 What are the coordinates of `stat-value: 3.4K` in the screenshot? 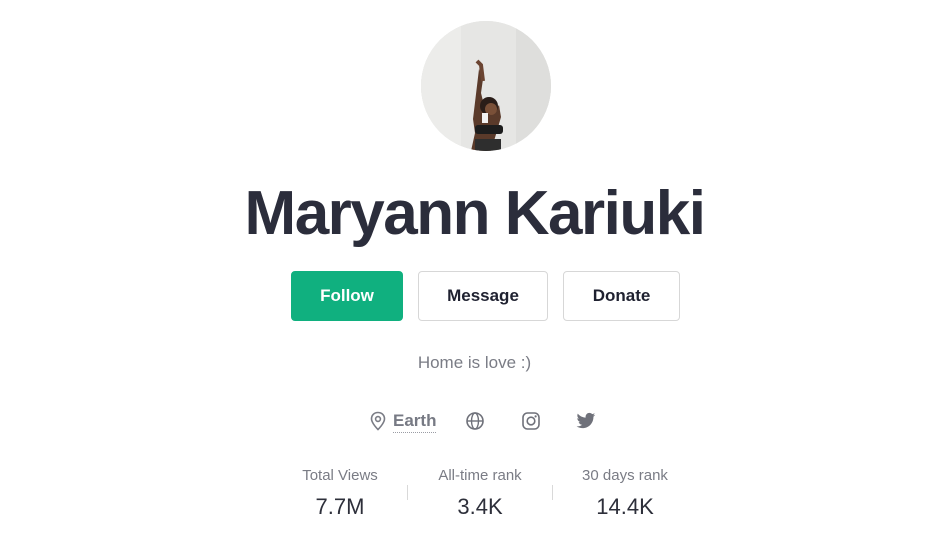 It's located at (480, 506).